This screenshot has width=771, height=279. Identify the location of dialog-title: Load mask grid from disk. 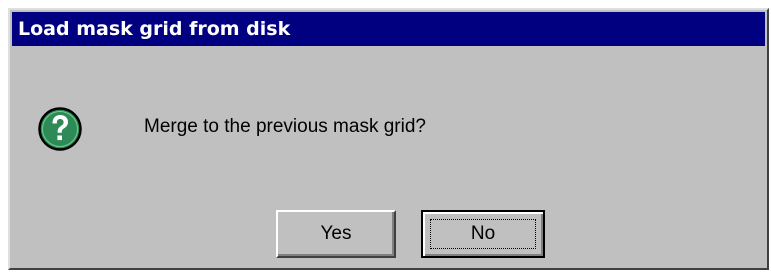
(388, 29).